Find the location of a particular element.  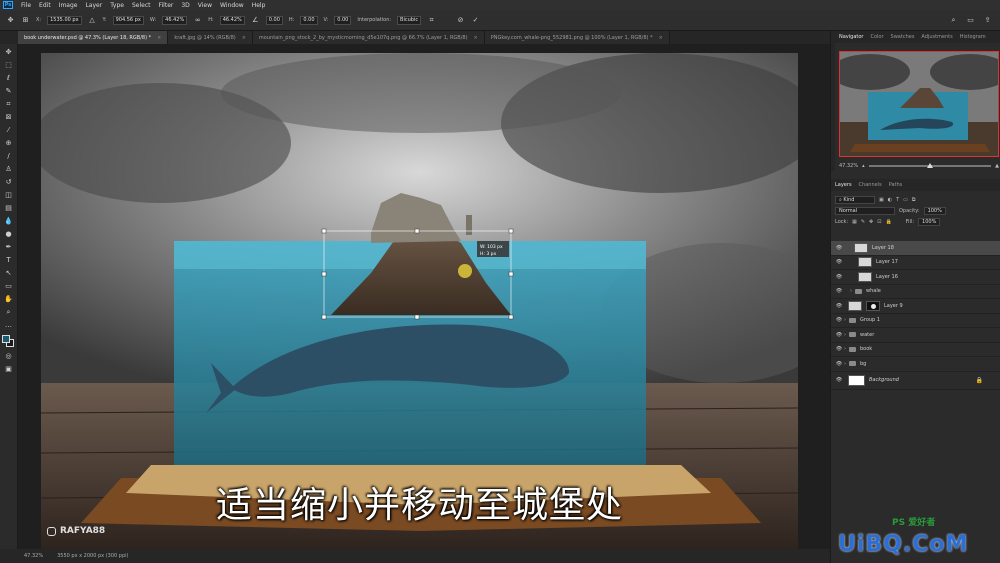

marquee-tool-icon: ⬚ is located at coordinates (9, 65).